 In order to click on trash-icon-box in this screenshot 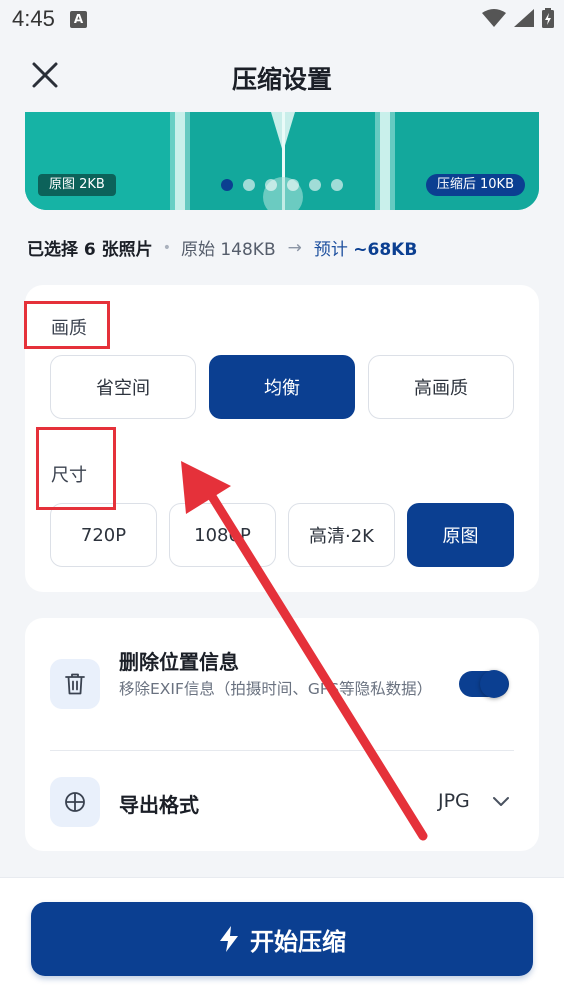, I will do `click(75, 684)`.